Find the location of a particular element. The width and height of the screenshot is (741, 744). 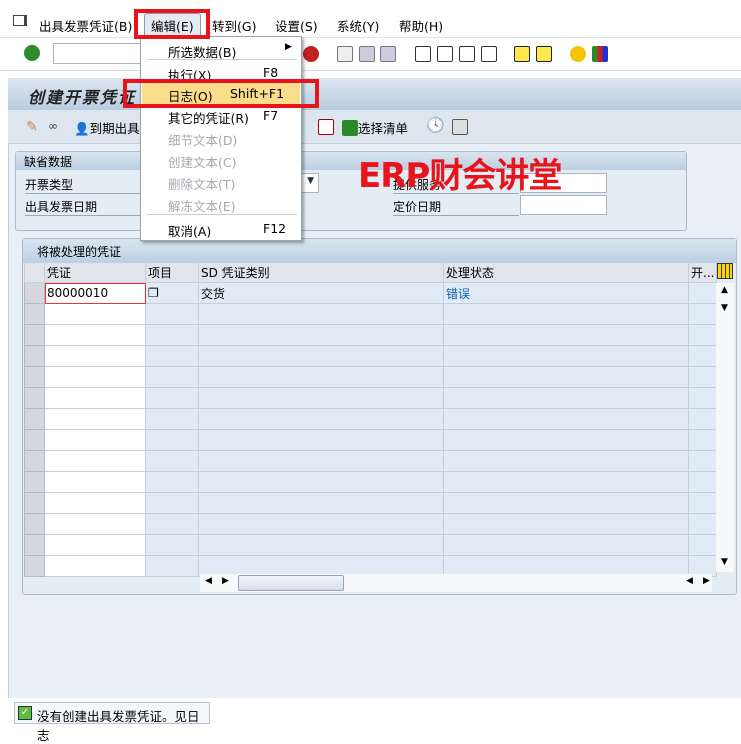

find-icon is located at coordinates (367, 54).